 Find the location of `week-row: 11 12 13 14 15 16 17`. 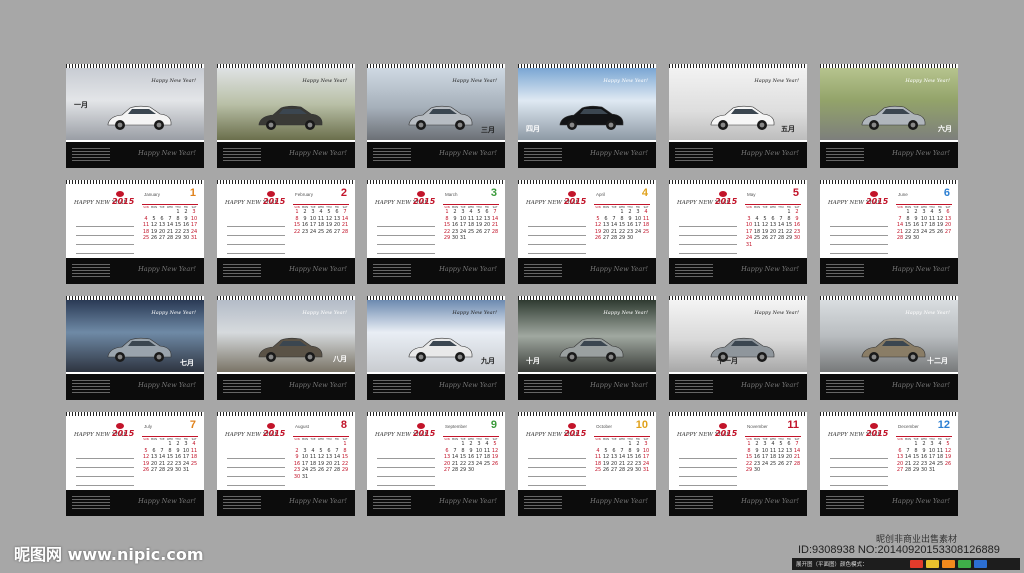

week-row: 11 12 13 14 15 16 17 is located at coordinates (622, 457).